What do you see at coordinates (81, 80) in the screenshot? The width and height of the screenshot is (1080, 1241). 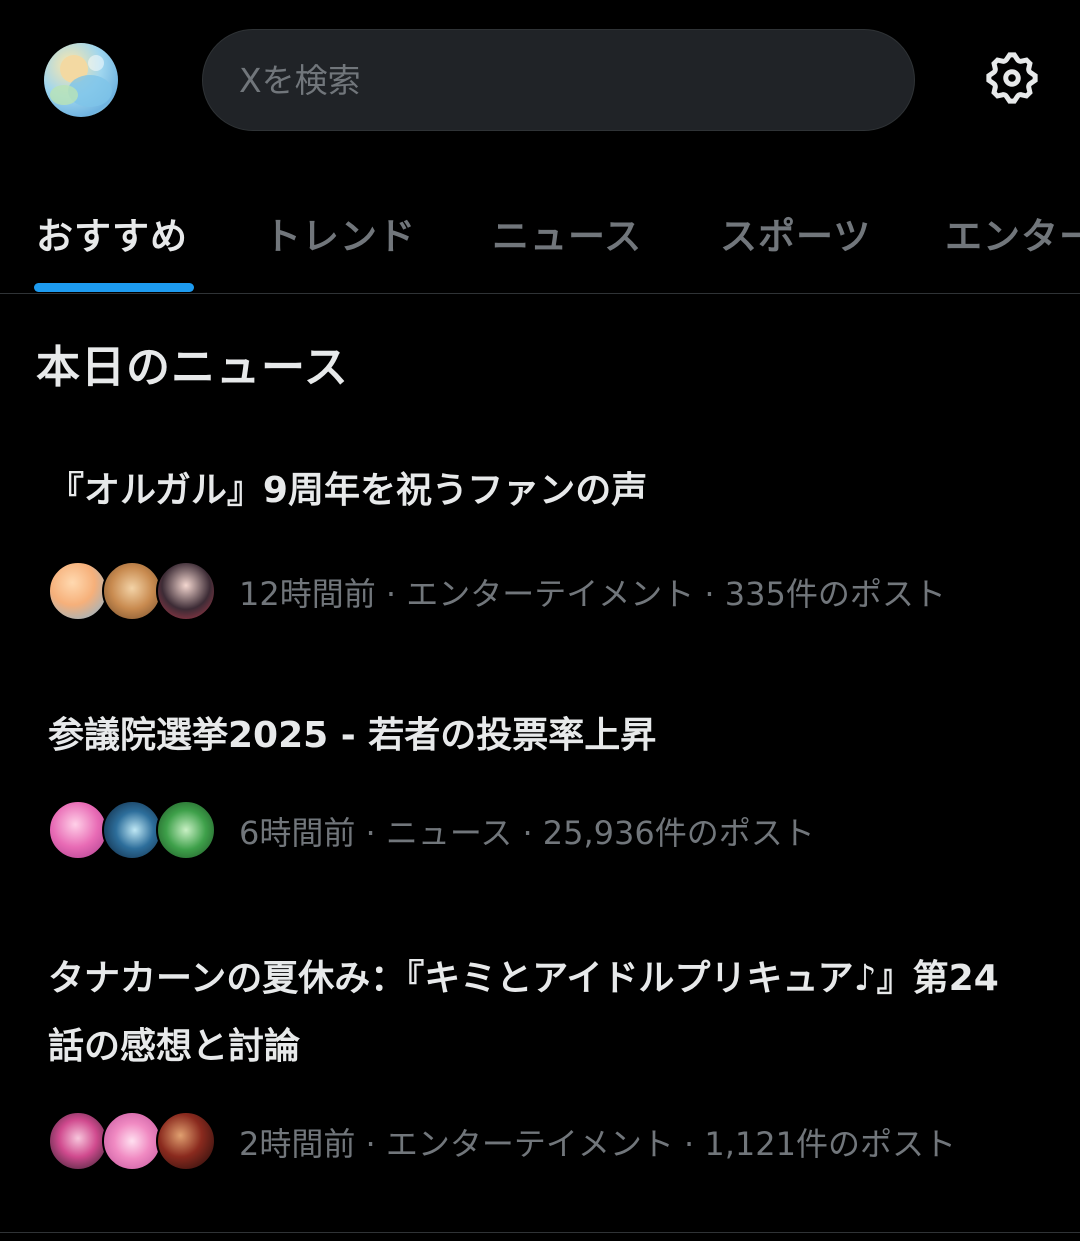 I see `profile-avatar` at bounding box center [81, 80].